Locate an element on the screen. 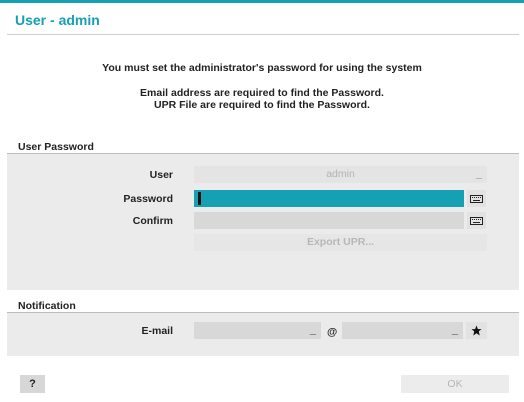  user-value: admin is located at coordinates (340, 174).